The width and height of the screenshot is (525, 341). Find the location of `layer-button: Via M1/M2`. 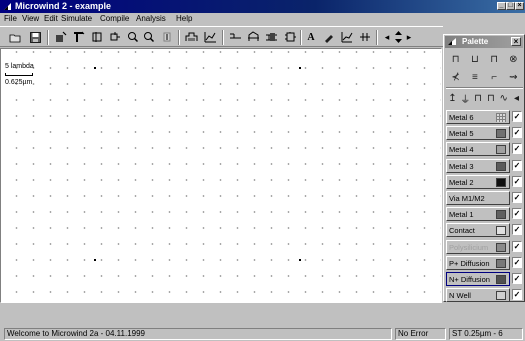

layer-button: Via M1/M2 is located at coordinates (478, 198).